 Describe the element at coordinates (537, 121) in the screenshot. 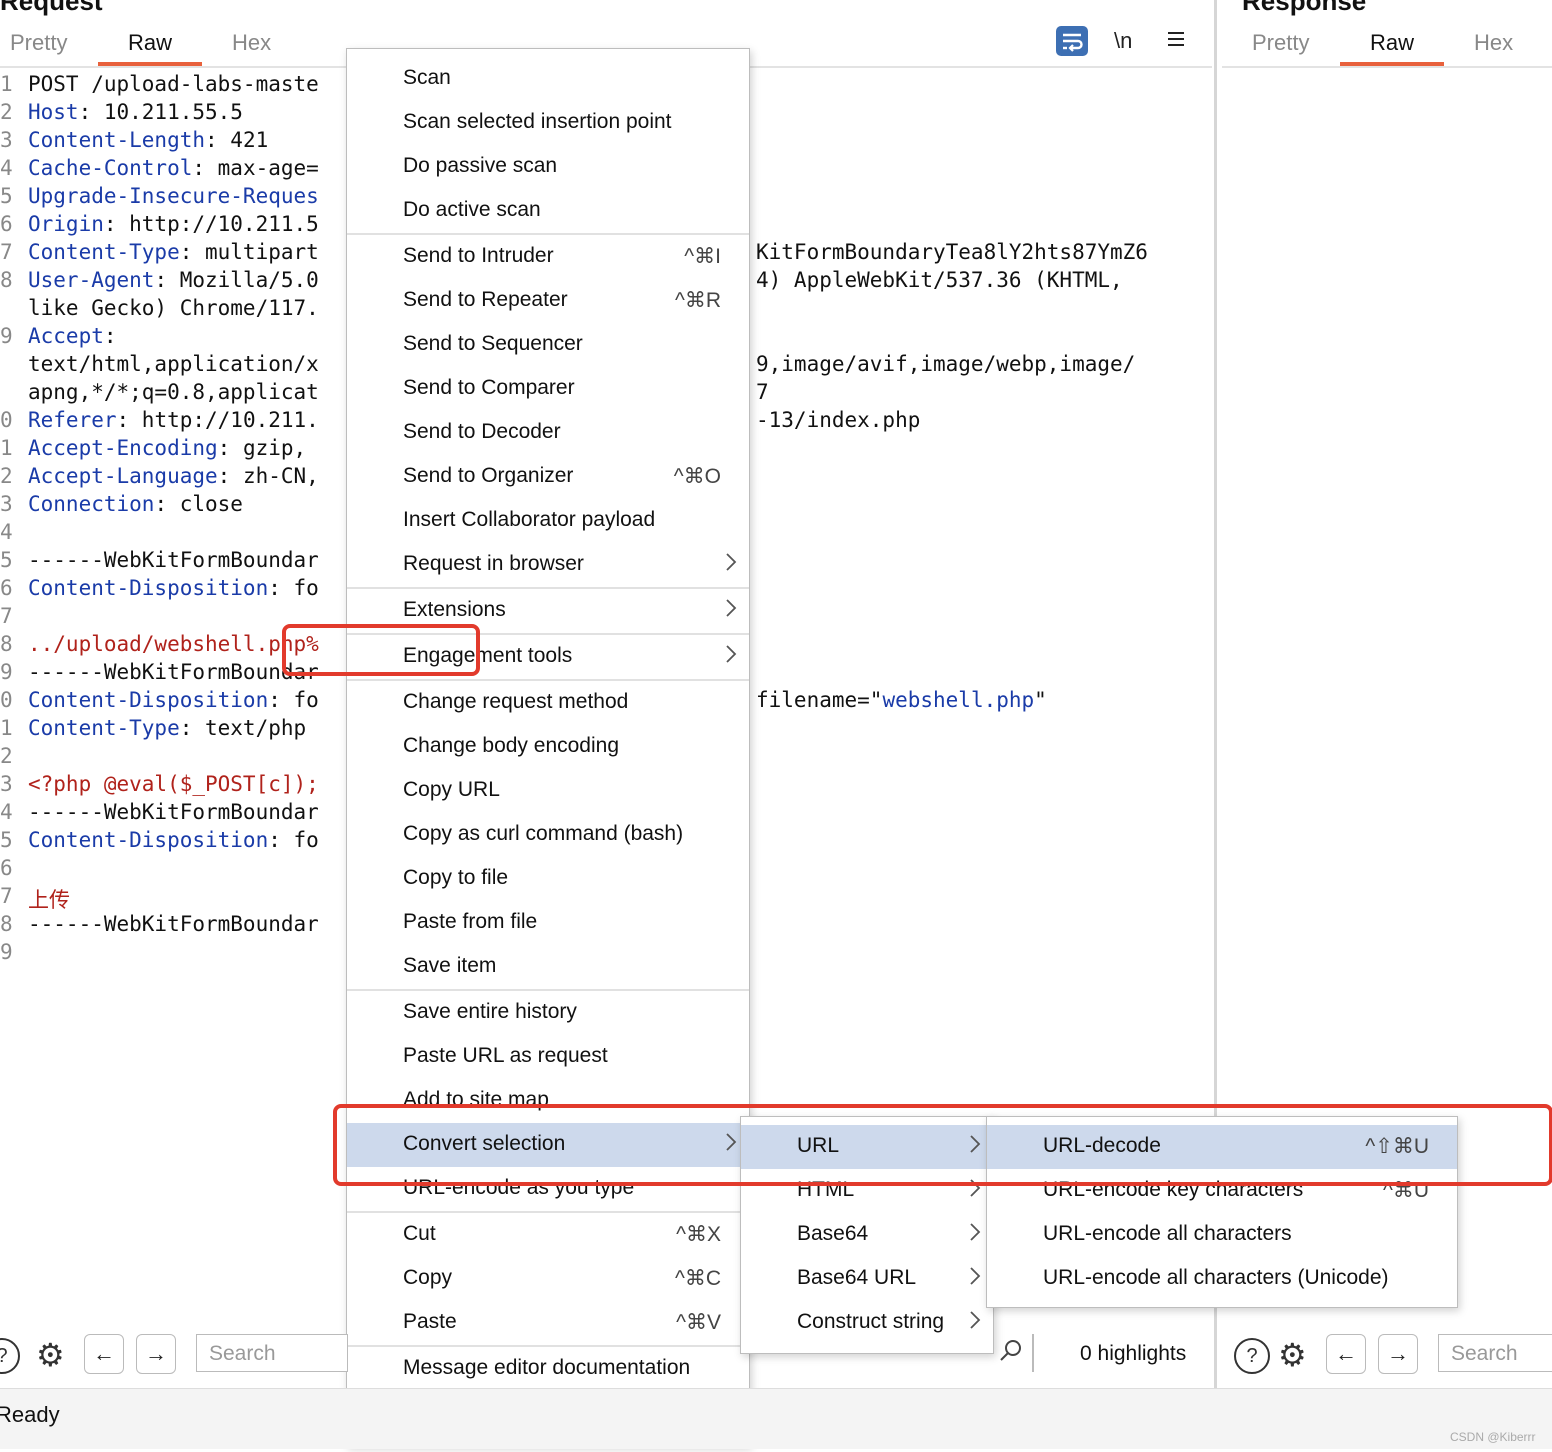

I see `menu-item-label: Scan selected insertion point` at that location.